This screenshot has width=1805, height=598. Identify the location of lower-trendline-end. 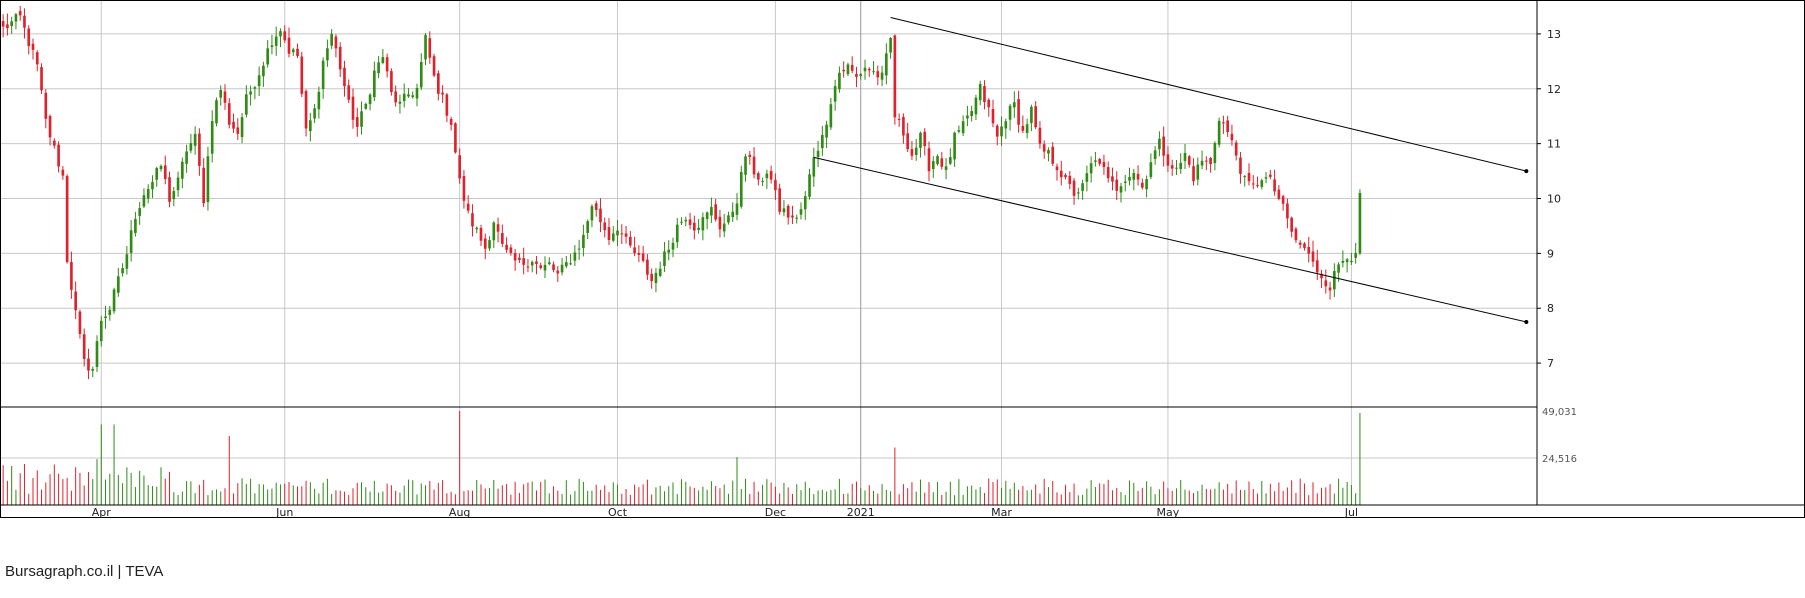
(1526, 321).